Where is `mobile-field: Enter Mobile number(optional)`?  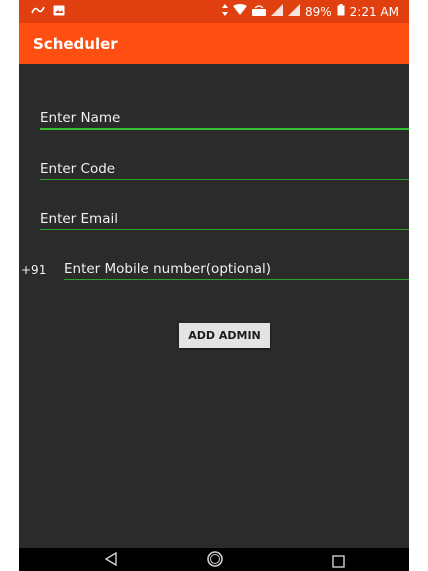 mobile-field: Enter Mobile number(optional) is located at coordinates (236, 270).